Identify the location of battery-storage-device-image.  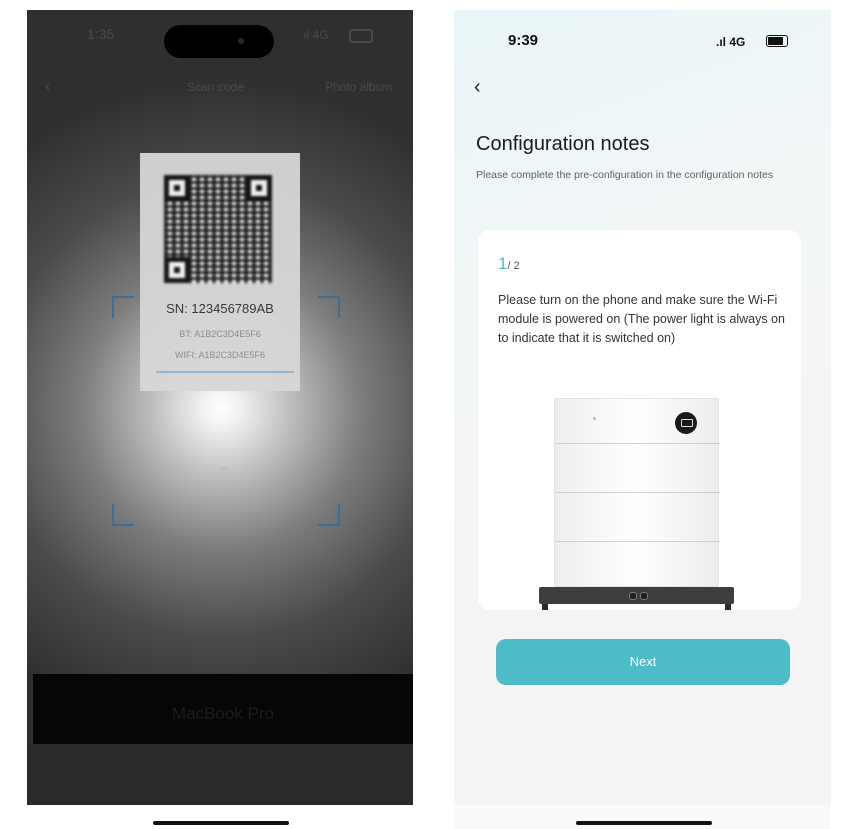
(636, 504).